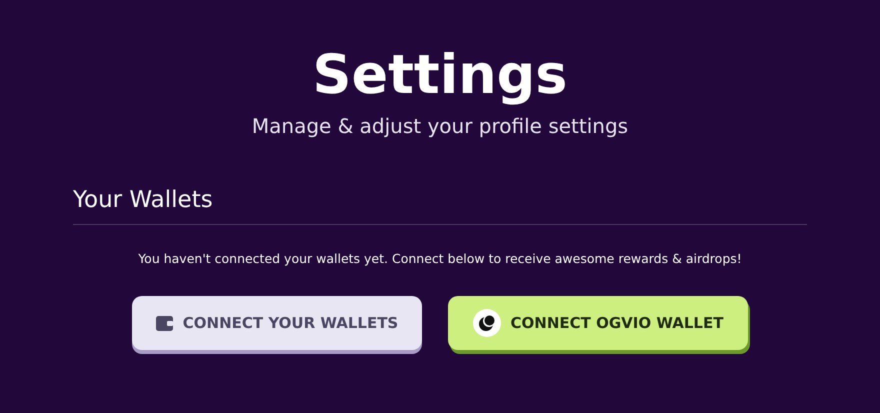 This screenshot has width=880, height=413. I want to click on section-title: Your Wallets, so click(440, 204).